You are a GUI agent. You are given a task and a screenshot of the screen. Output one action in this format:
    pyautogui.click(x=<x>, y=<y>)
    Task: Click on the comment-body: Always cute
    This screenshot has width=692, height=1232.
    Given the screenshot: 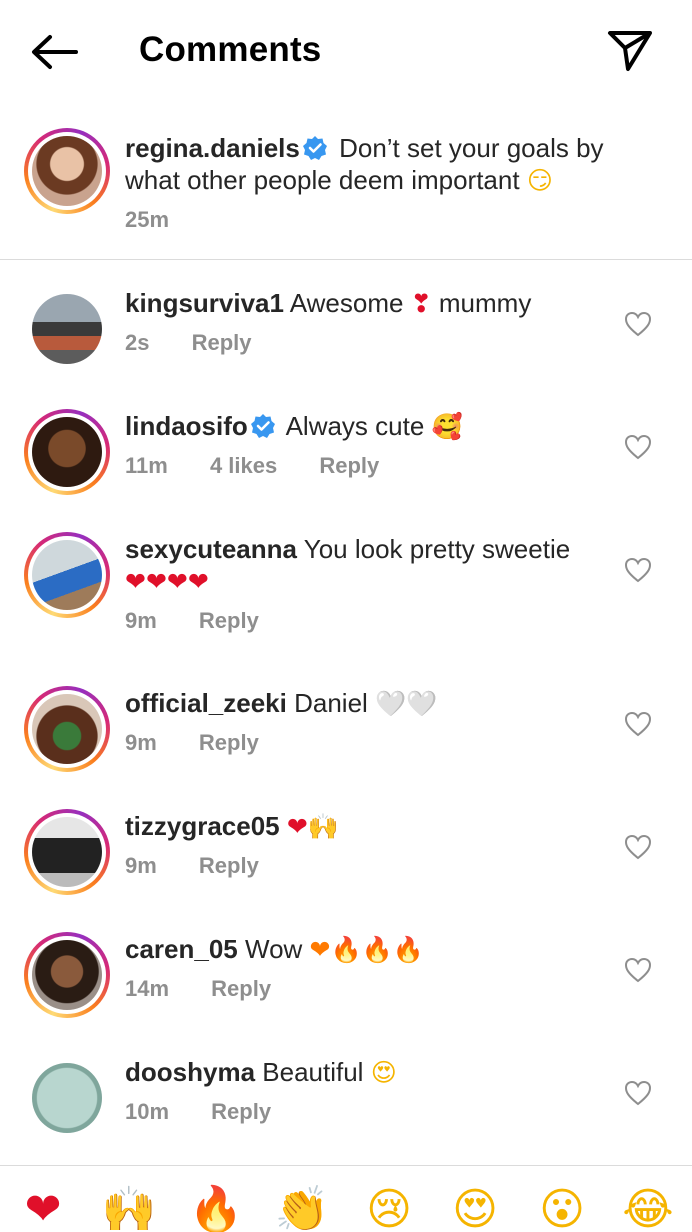 What is the action you would take?
    pyautogui.click(x=355, y=426)
    